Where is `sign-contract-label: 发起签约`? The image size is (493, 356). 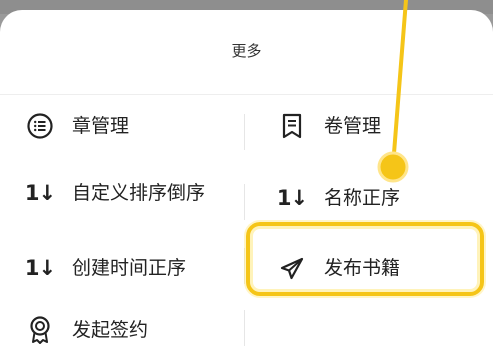
sign-contract-label: 发起签约 is located at coordinates (110, 330).